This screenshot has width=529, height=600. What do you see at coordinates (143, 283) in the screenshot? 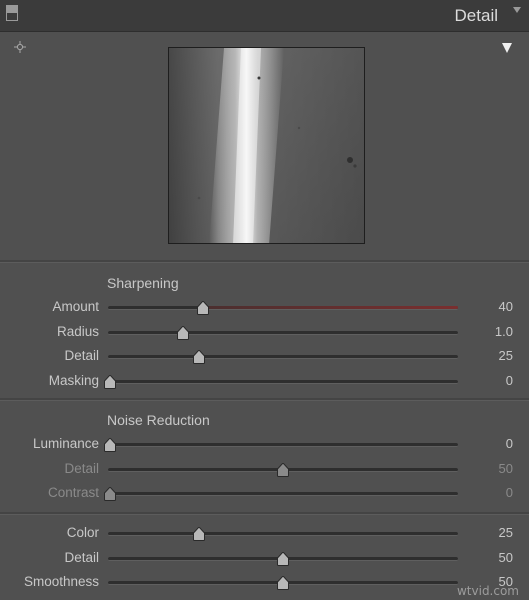
I see `sharpening-title: Sharpening` at bounding box center [143, 283].